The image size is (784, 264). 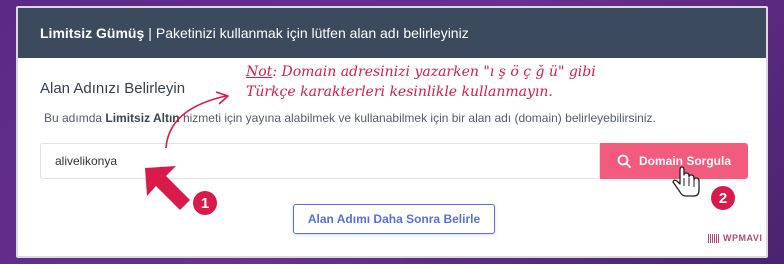 I want to click on section-title: Alan Adınızı Belirleyin, so click(x=113, y=88).